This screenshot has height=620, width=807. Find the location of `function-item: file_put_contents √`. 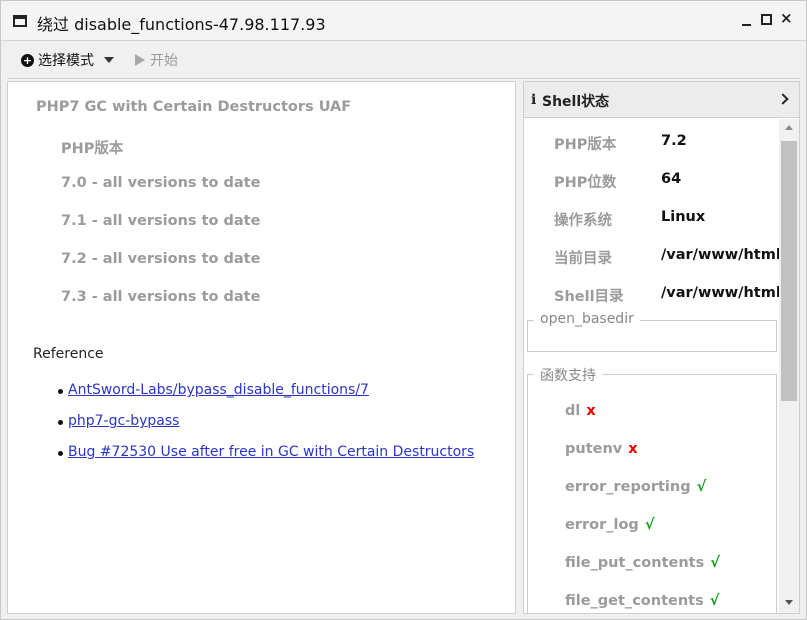

function-item: file_put_contents √ is located at coordinates (642, 563).